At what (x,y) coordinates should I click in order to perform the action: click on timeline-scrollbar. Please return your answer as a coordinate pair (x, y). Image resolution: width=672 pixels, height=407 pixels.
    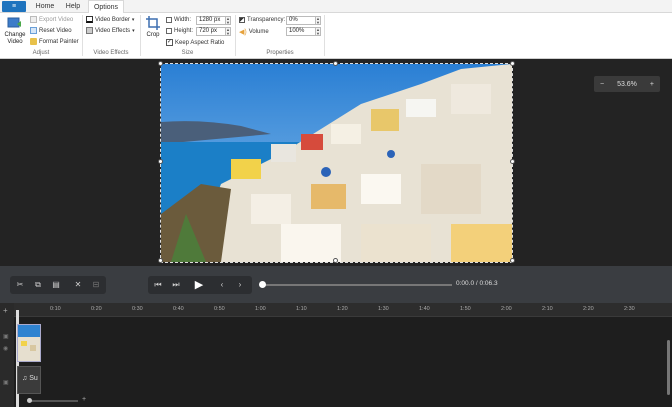
    Looking at the image, I should click on (668, 367).